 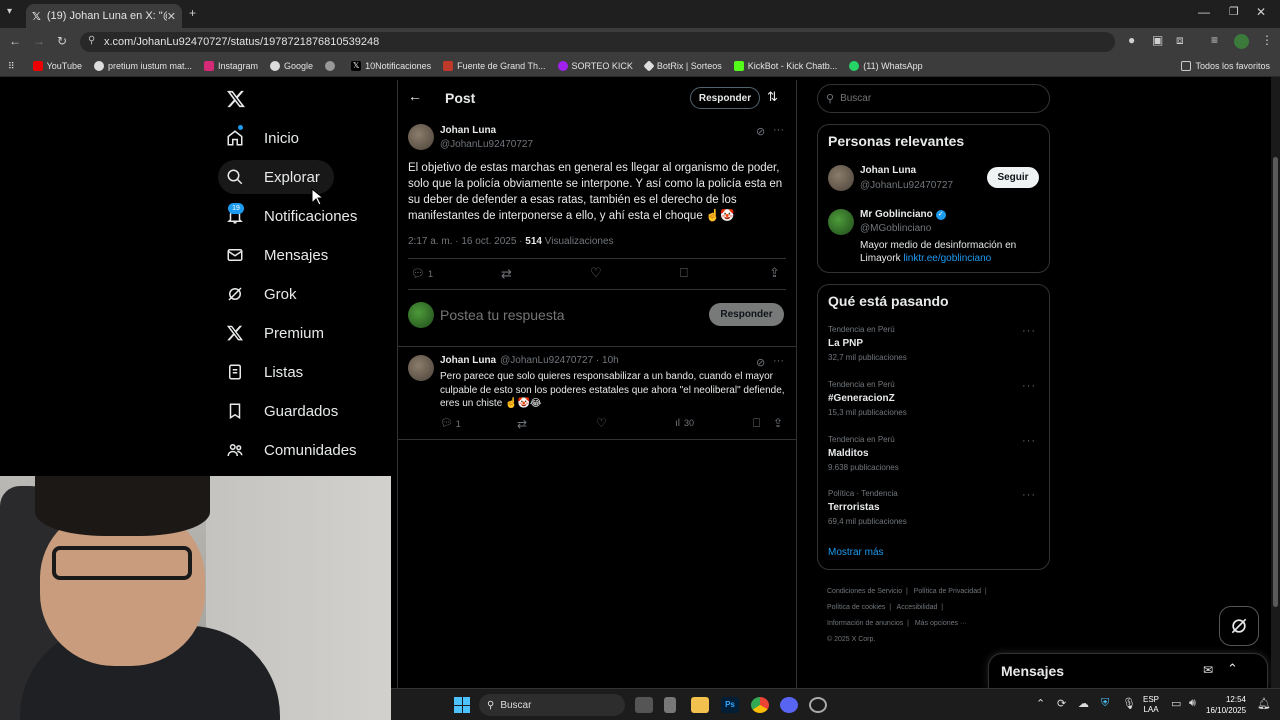 I want to click on site-info-icon: ⚲, so click(x=91, y=40).